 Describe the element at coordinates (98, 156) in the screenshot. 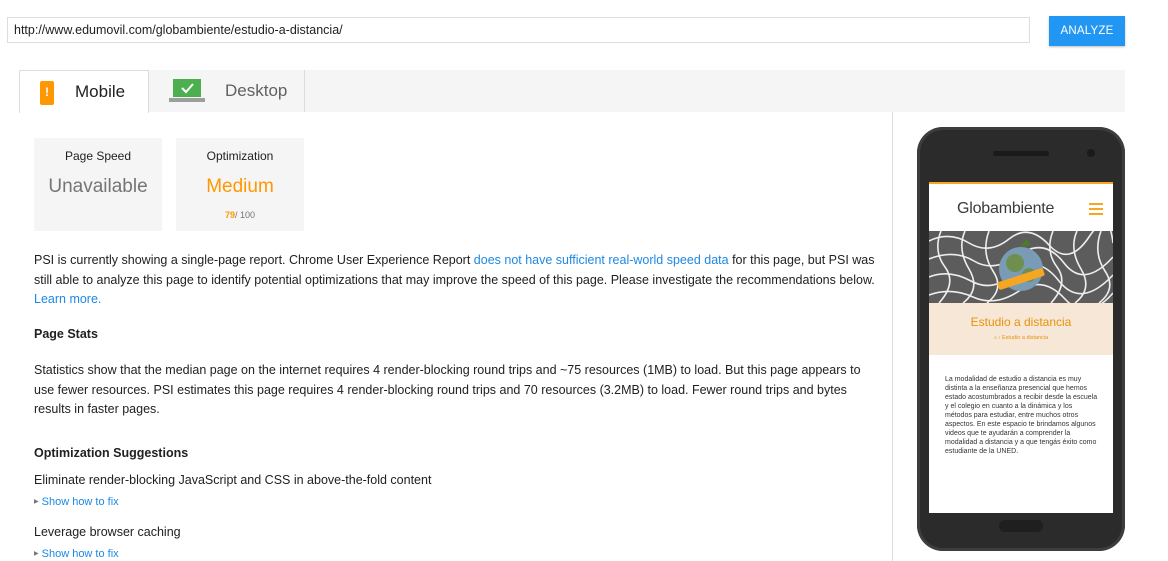

I see `page-speed-title: Page Speed` at that location.